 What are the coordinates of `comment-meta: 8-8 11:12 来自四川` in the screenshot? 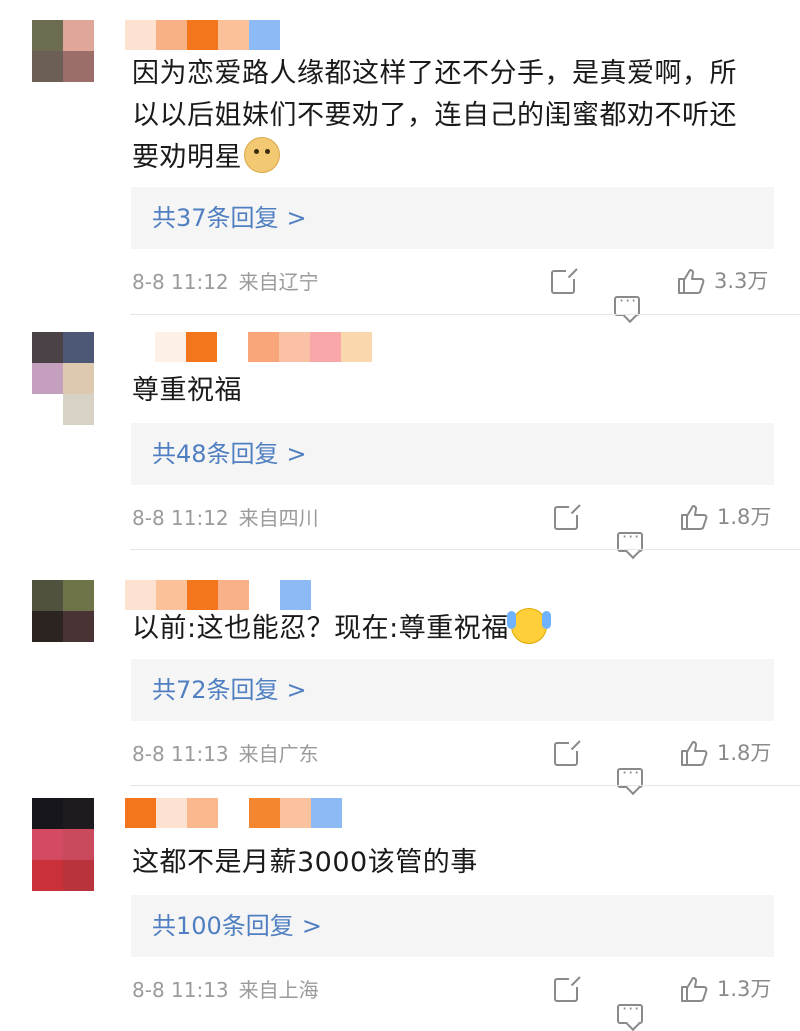 It's located at (225, 518).